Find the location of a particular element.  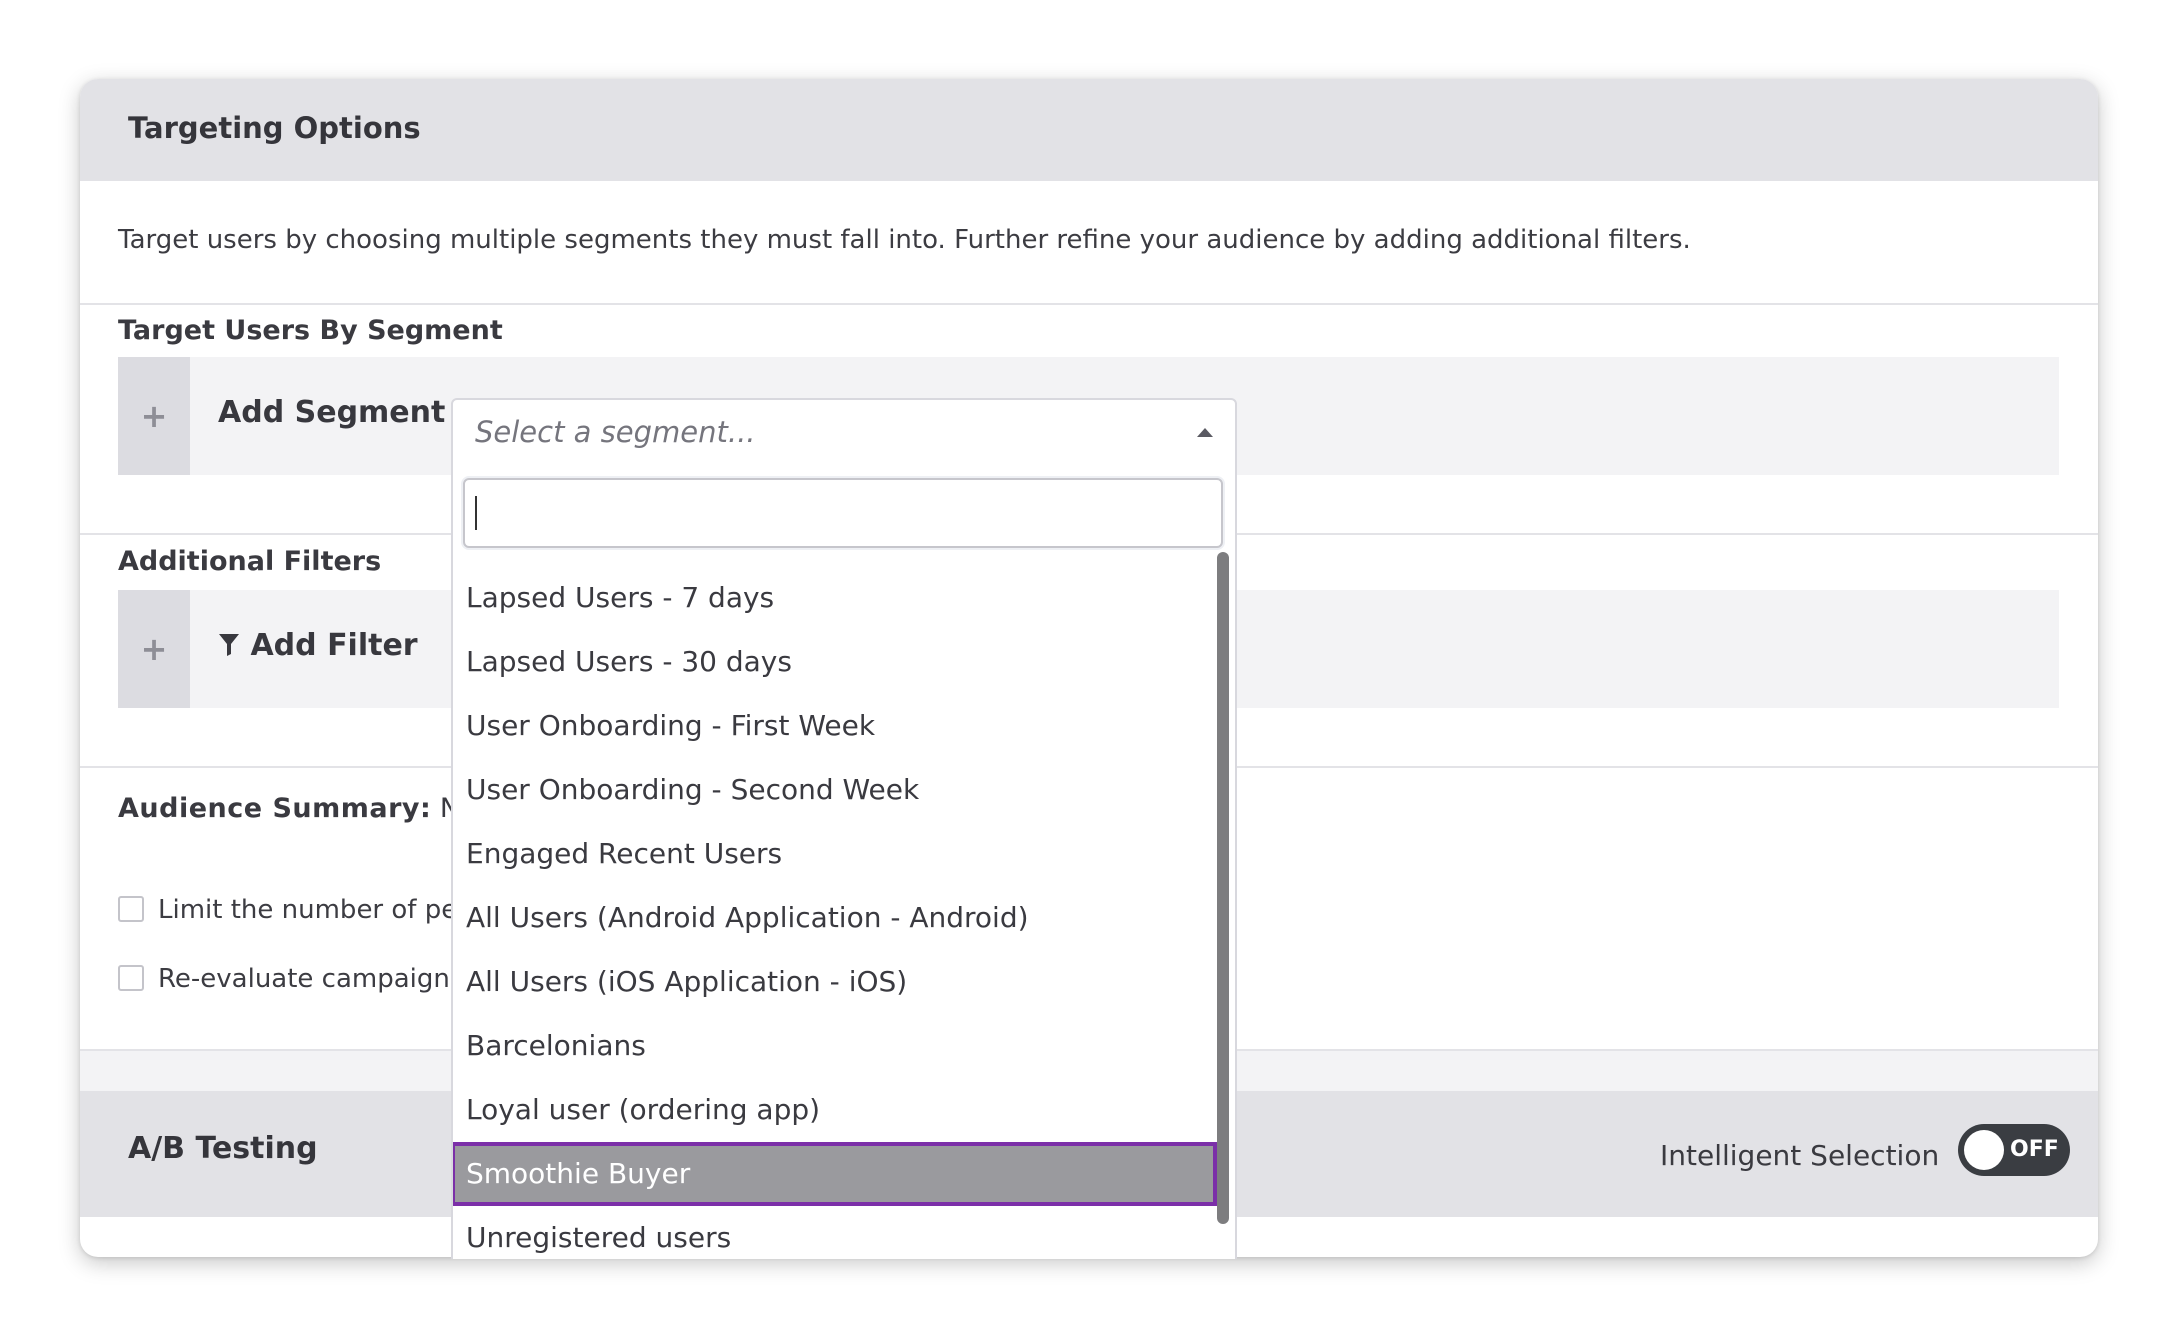

intelligent-selection-toggle: OFF is located at coordinates (2014, 1150).